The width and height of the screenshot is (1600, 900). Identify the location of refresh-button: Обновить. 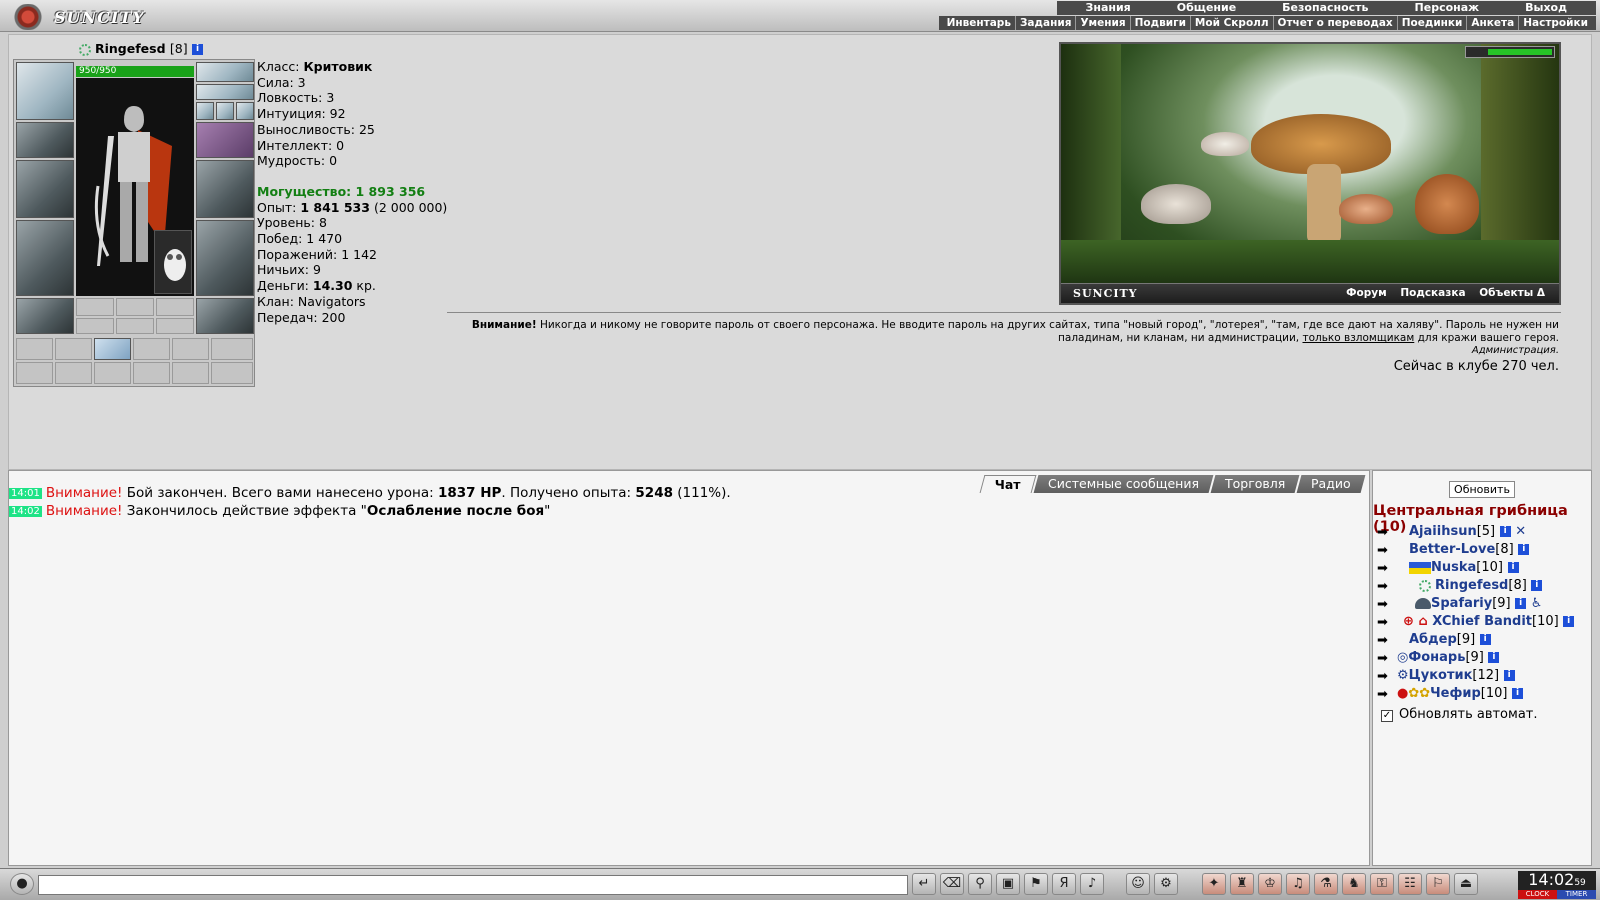
(1482, 489).